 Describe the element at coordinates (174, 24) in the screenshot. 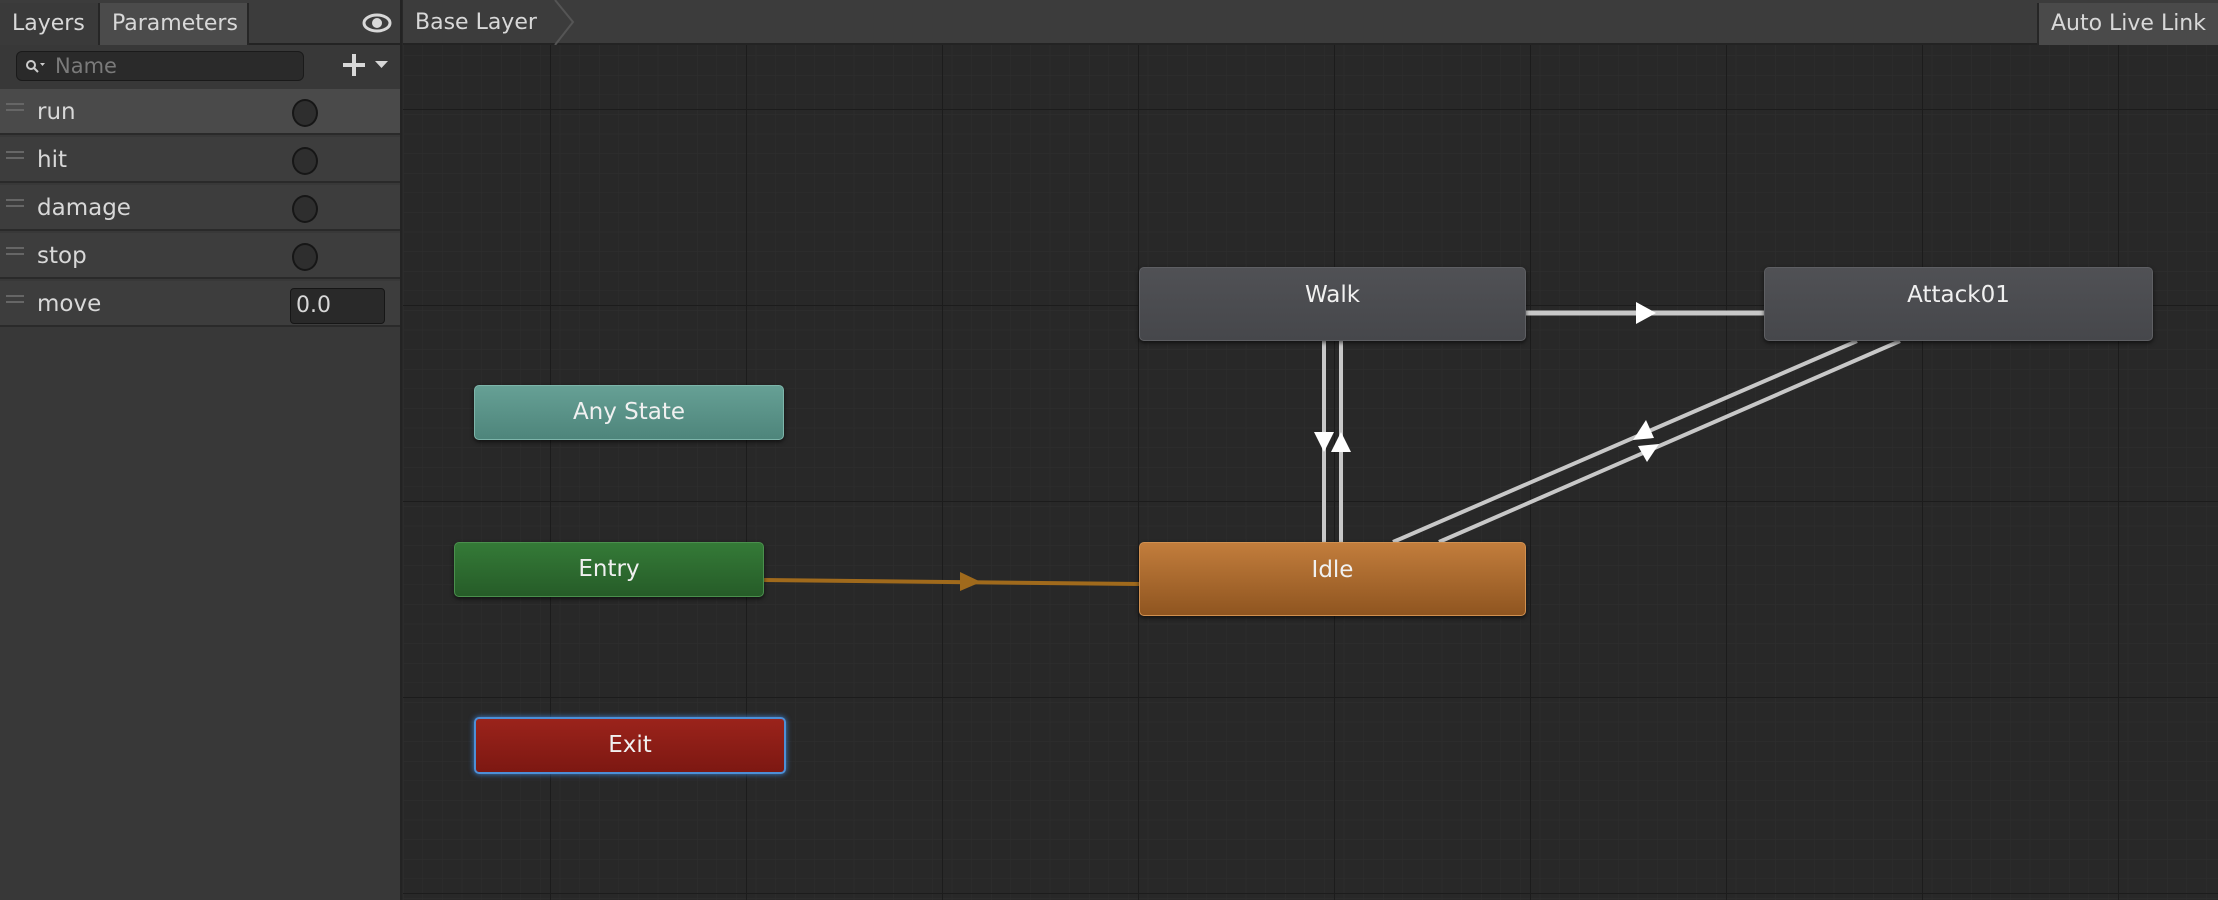

I see `tab-parameters: Parameters` at that location.